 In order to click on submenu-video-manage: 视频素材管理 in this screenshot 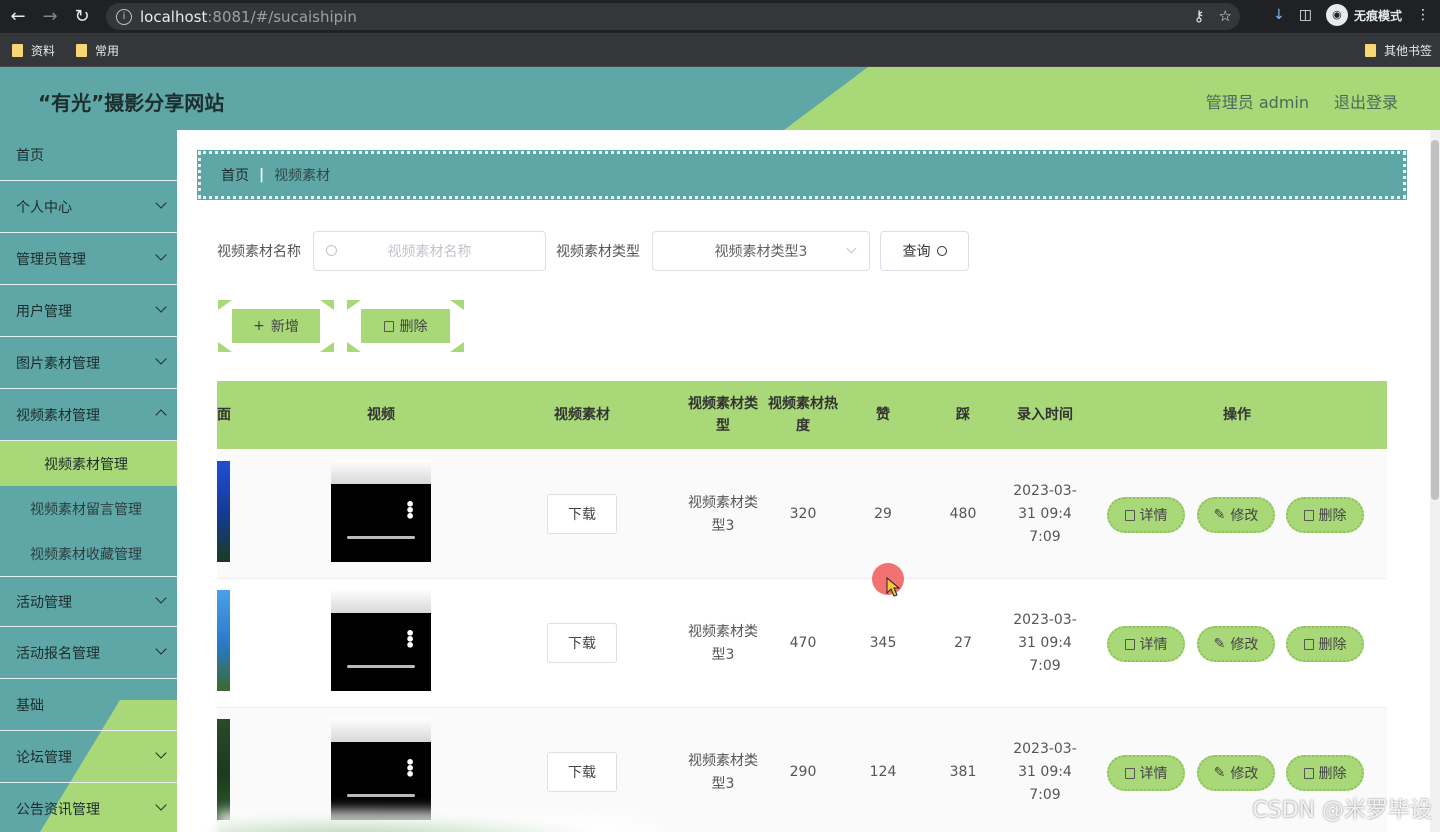, I will do `click(88, 463)`.